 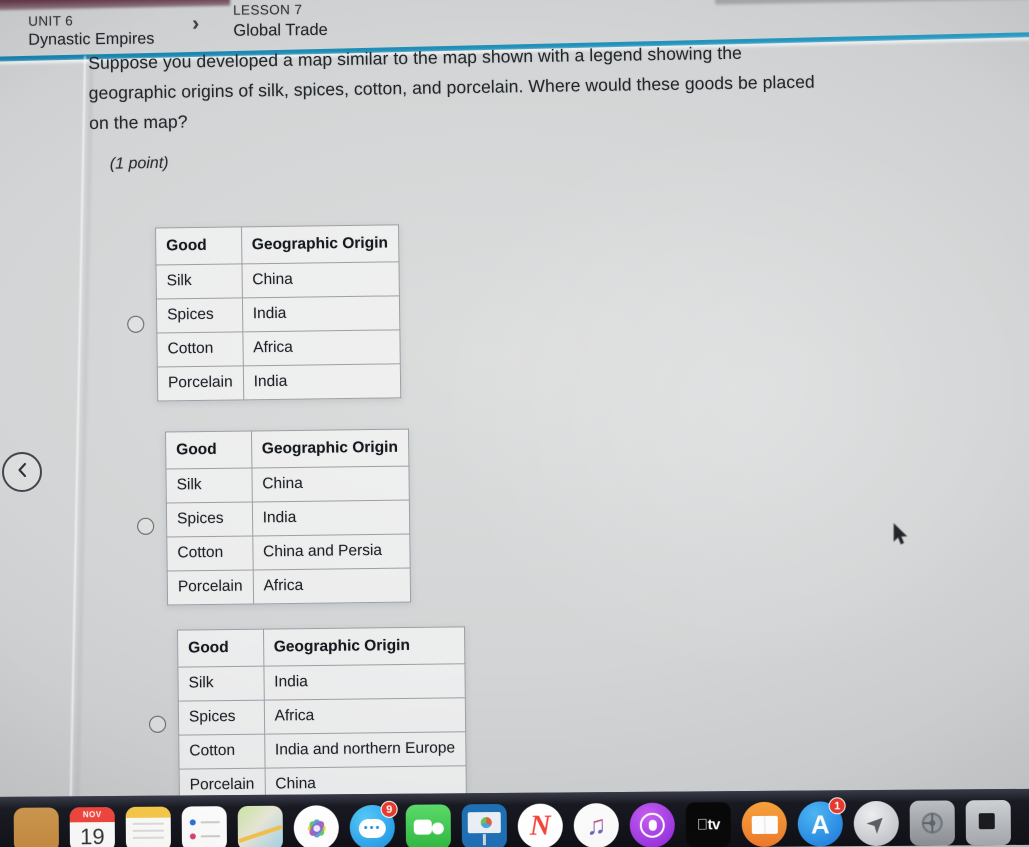 I want to click on maps-icon, so click(x=260, y=826).